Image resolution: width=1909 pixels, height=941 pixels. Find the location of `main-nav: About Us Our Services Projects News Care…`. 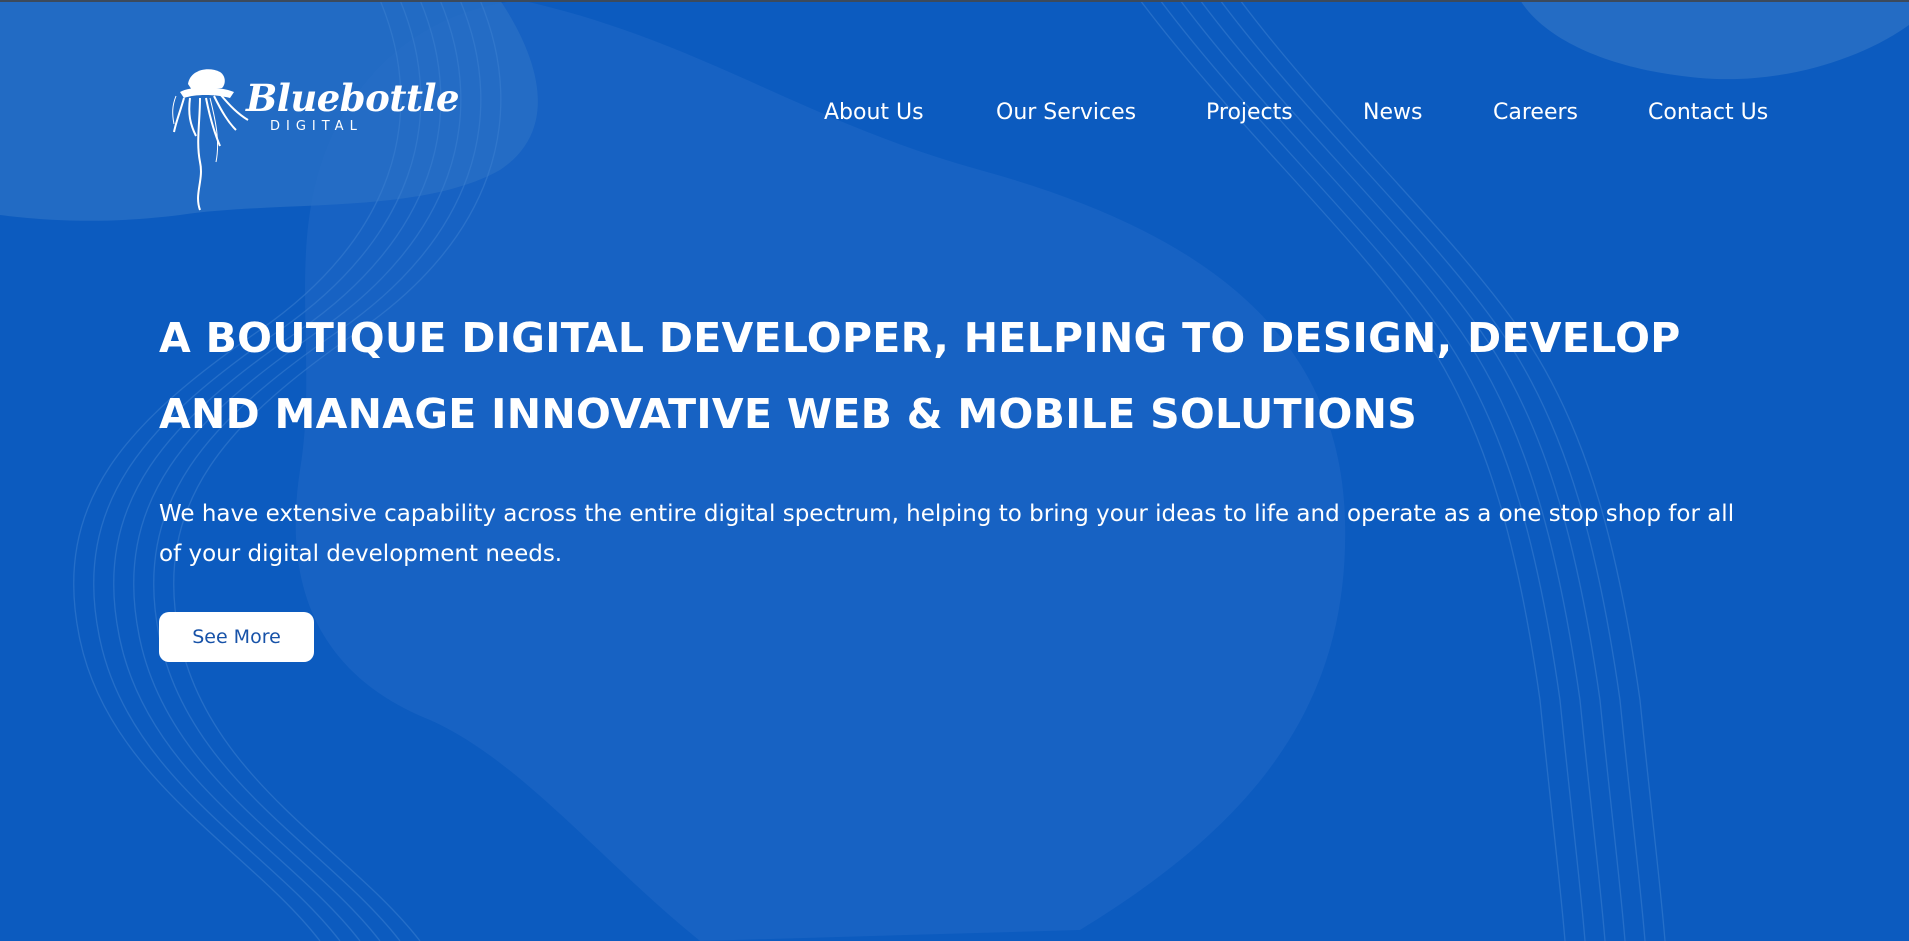

main-nav: About Us Our Services Projects News Care… is located at coordinates (954, 113).